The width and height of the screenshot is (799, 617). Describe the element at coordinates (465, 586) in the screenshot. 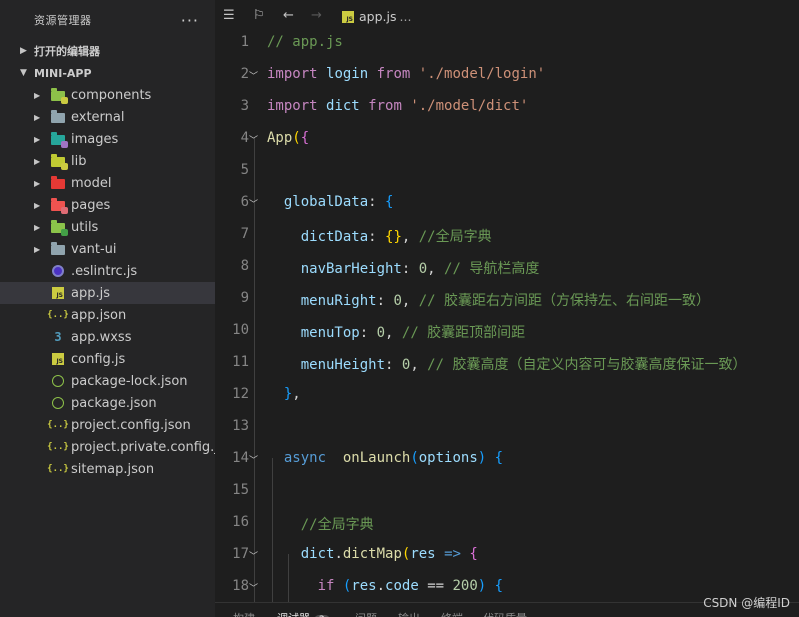

I see `code-token: 200` at that location.